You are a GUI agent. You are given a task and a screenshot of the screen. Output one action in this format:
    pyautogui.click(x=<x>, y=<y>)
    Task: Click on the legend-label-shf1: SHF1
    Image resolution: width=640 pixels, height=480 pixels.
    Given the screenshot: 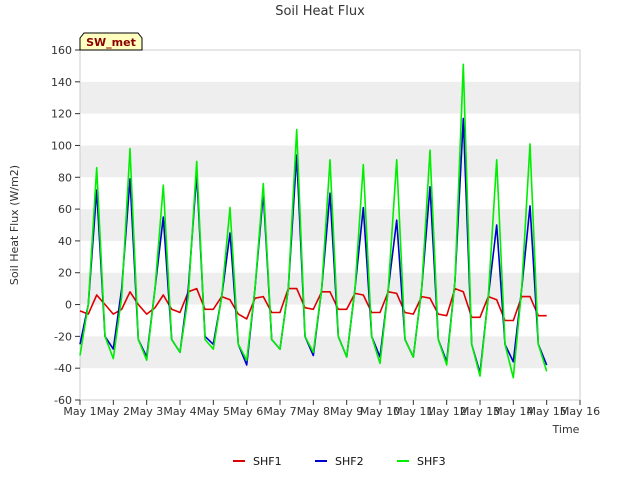 What is the action you would take?
    pyautogui.click(x=267, y=461)
    